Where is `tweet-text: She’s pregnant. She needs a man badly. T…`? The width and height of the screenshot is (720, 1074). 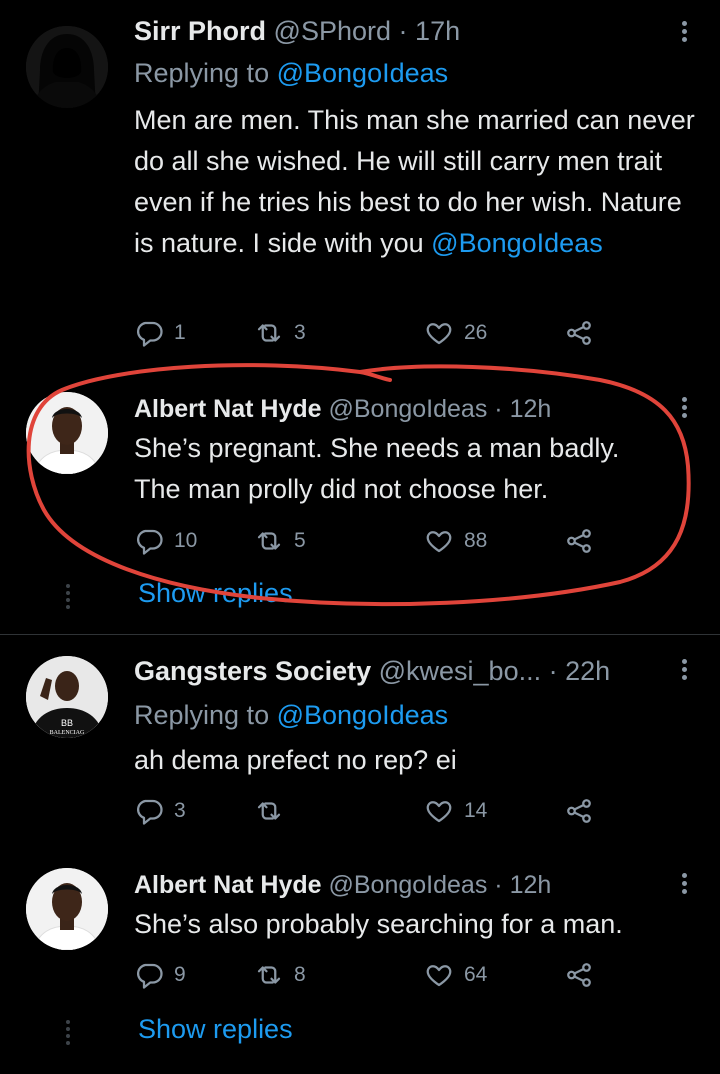 tweet-text: She’s pregnant. She needs a man badly. T… is located at coordinates (419, 469).